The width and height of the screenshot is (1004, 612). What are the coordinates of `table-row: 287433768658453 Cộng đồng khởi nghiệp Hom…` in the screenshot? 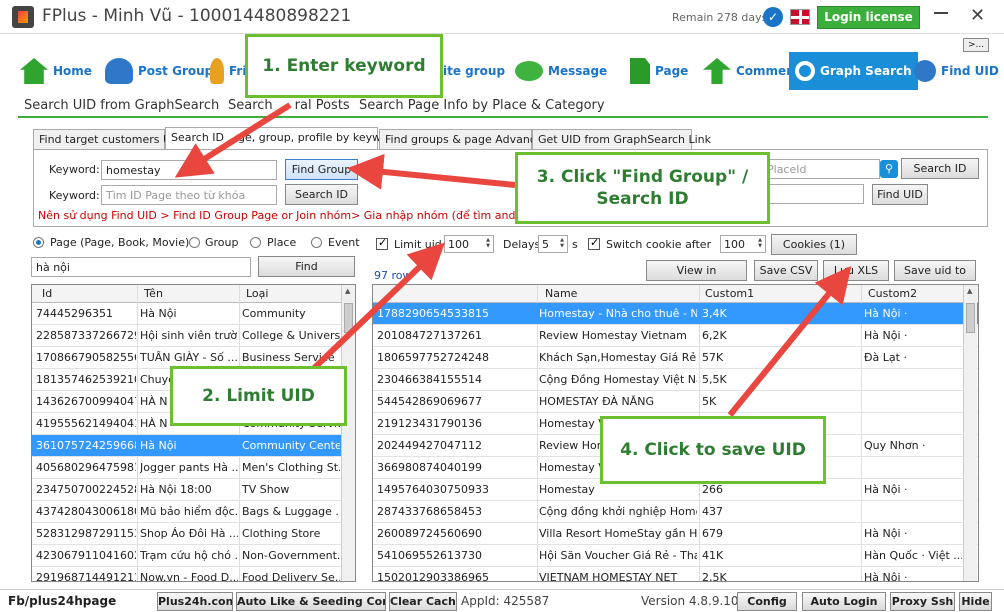 It's located at (675, 512).